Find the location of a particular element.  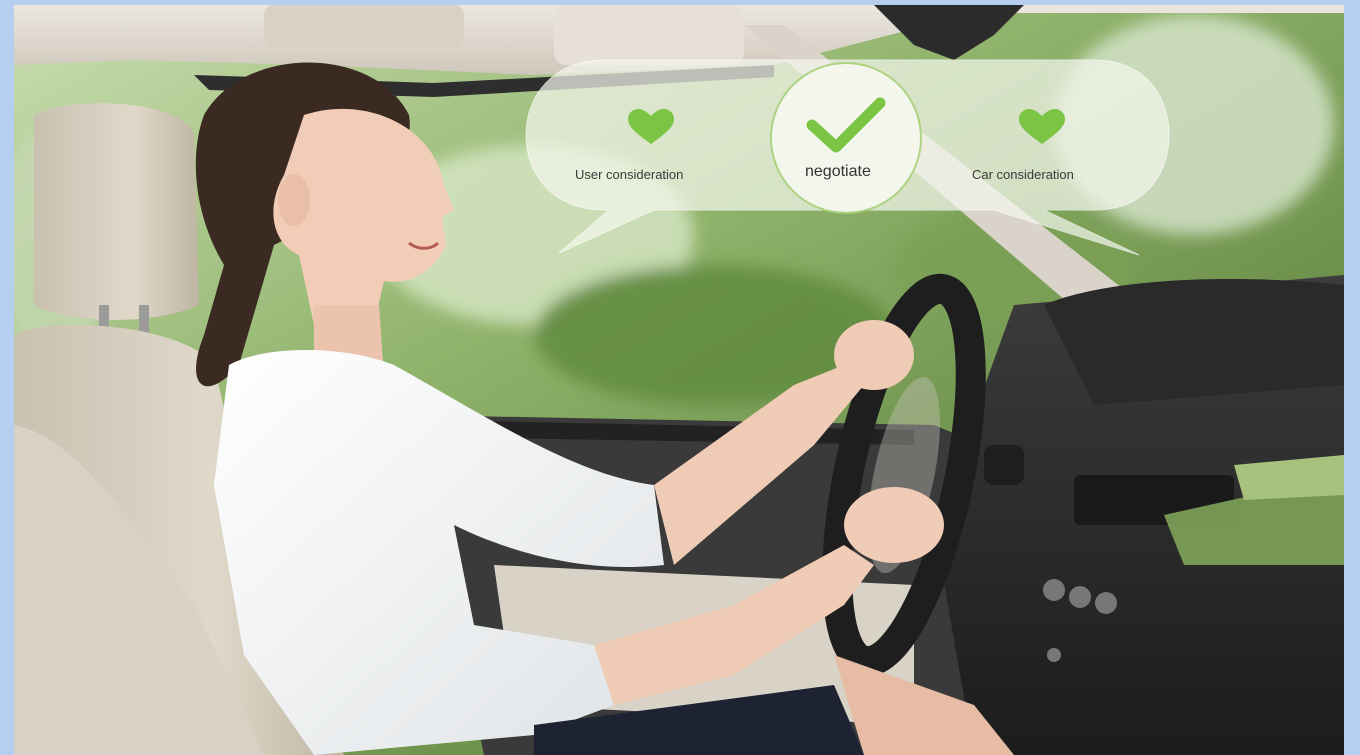

car-consideration-label: Car consideration is located at coordinates (1023, 174).